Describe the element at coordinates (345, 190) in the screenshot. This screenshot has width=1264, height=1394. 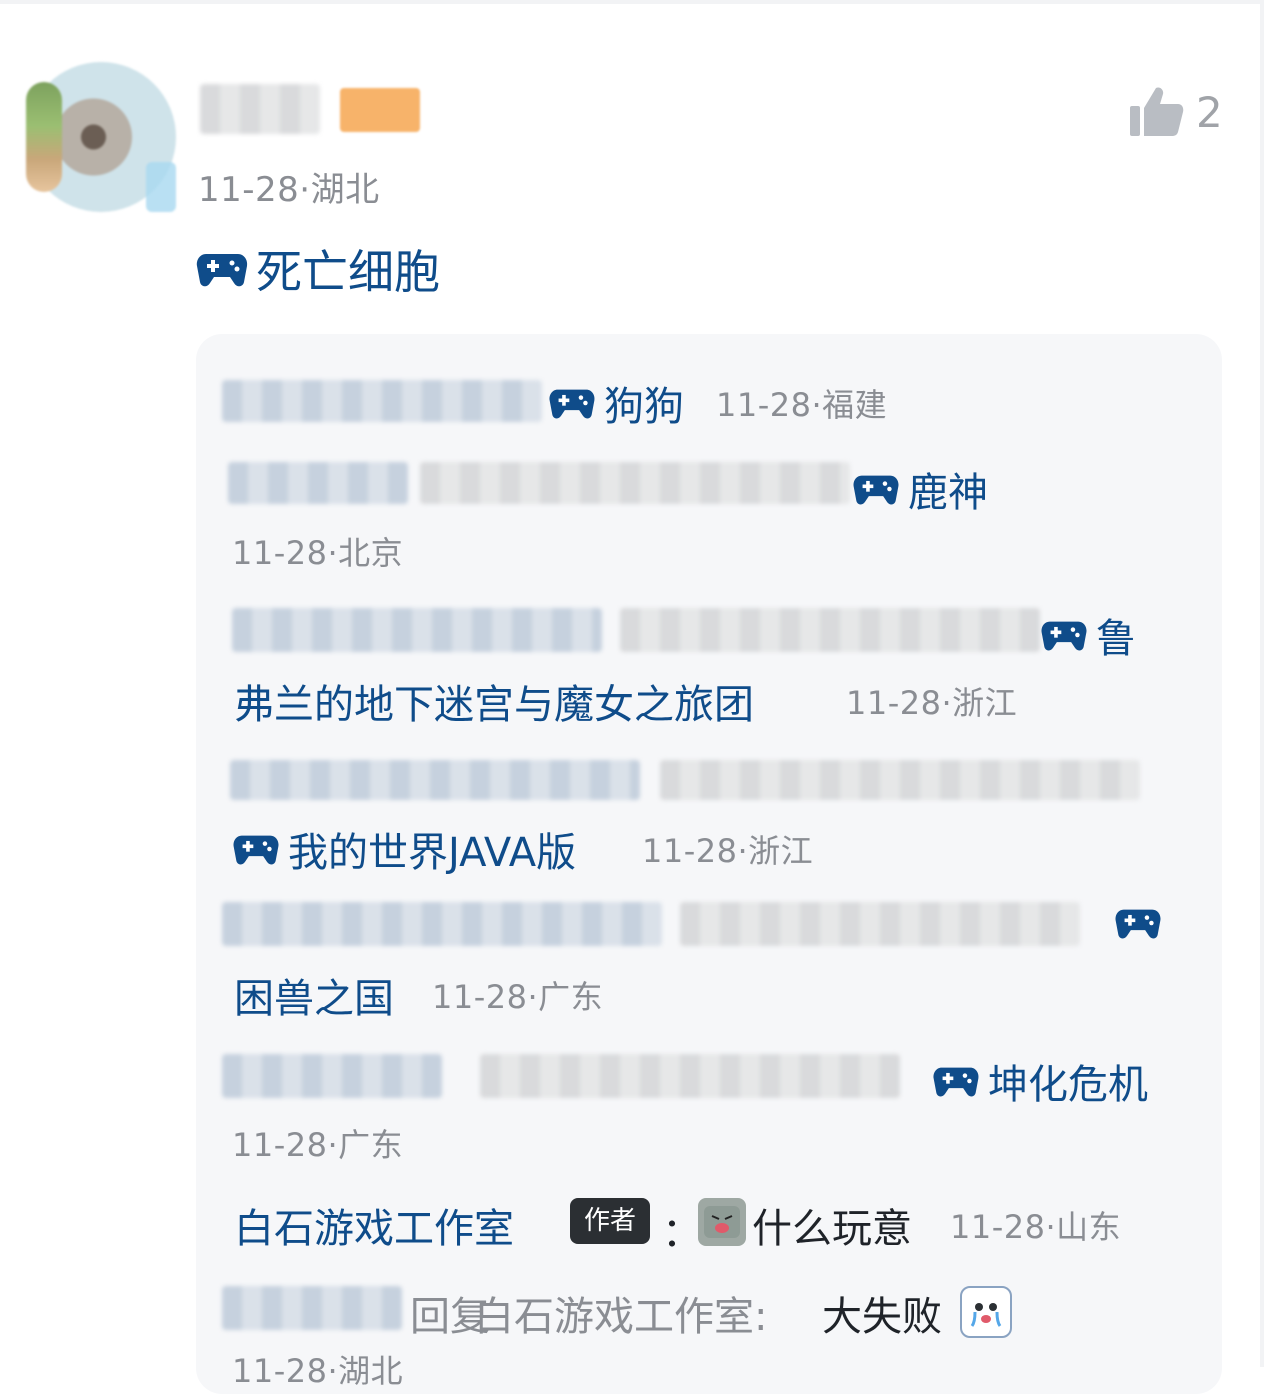
I see `comment-location: 湖北` at that location.